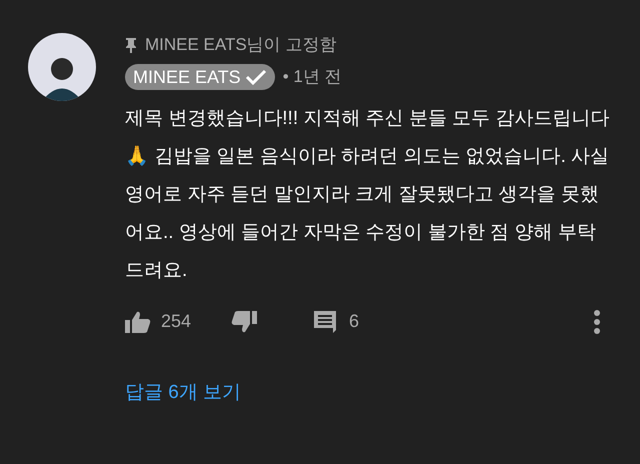  Describe the element at coordinates (244, 322) in the screenshot. I see `thumbs-down-icon` at that location.